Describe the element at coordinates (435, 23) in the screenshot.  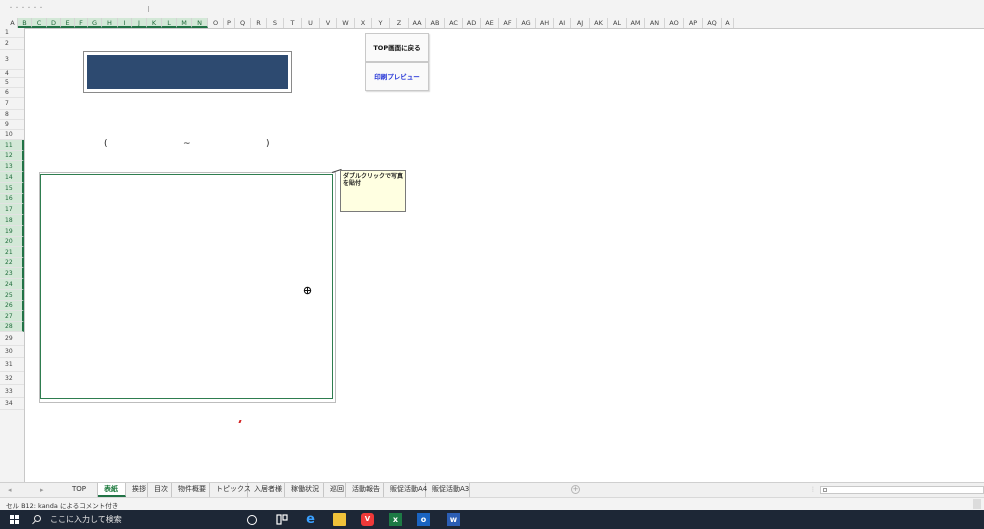
I see `column-header-ab: AB` at that location.